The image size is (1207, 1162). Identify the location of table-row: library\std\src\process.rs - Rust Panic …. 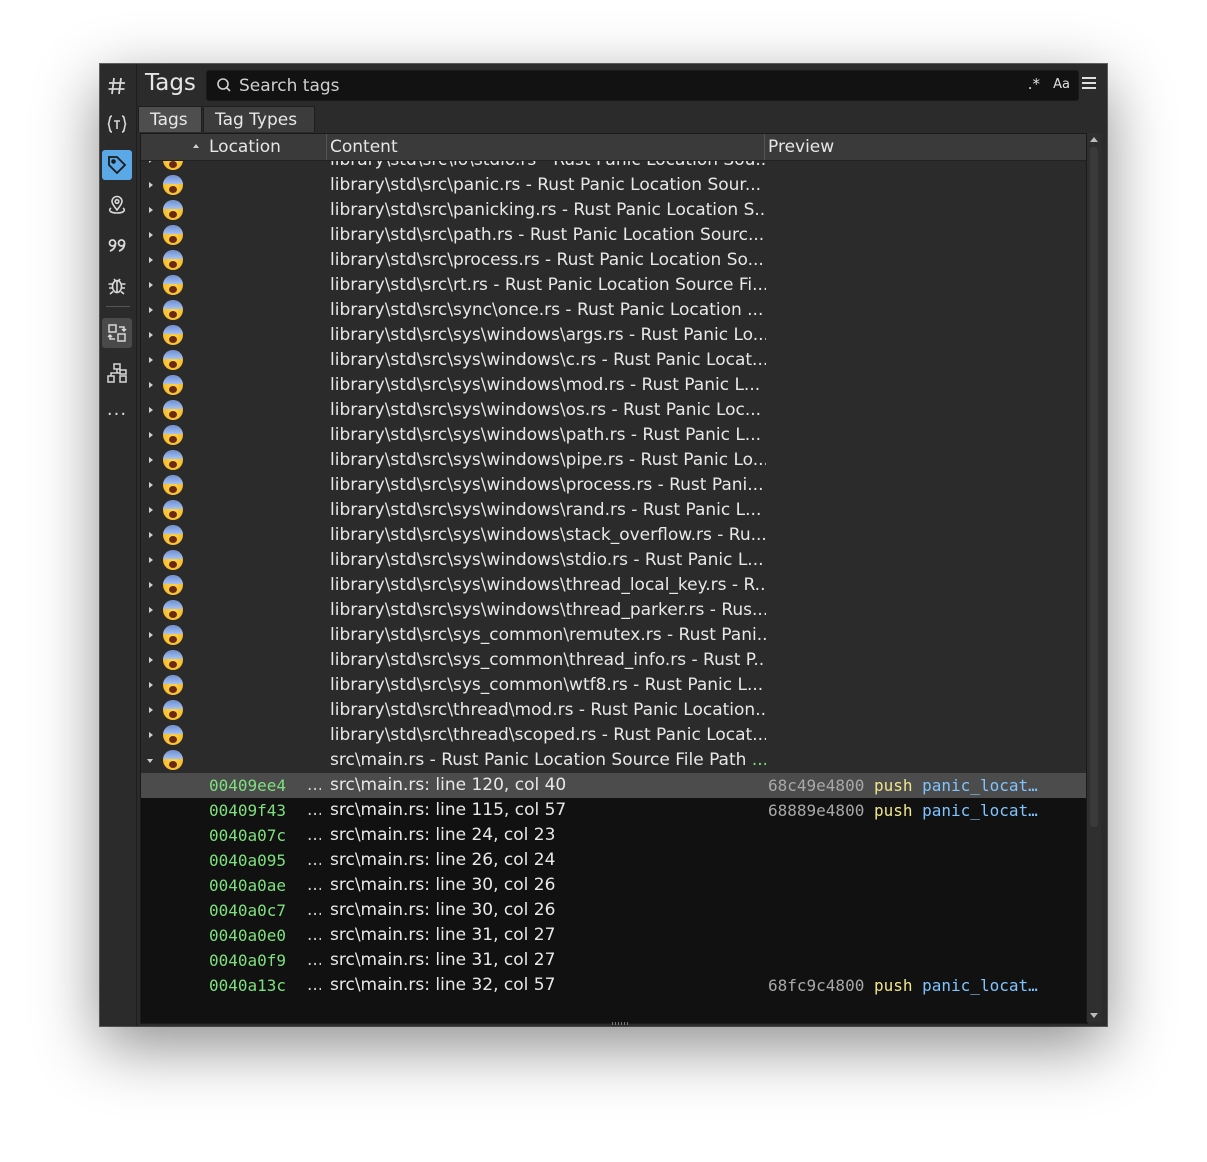
(614, 260).